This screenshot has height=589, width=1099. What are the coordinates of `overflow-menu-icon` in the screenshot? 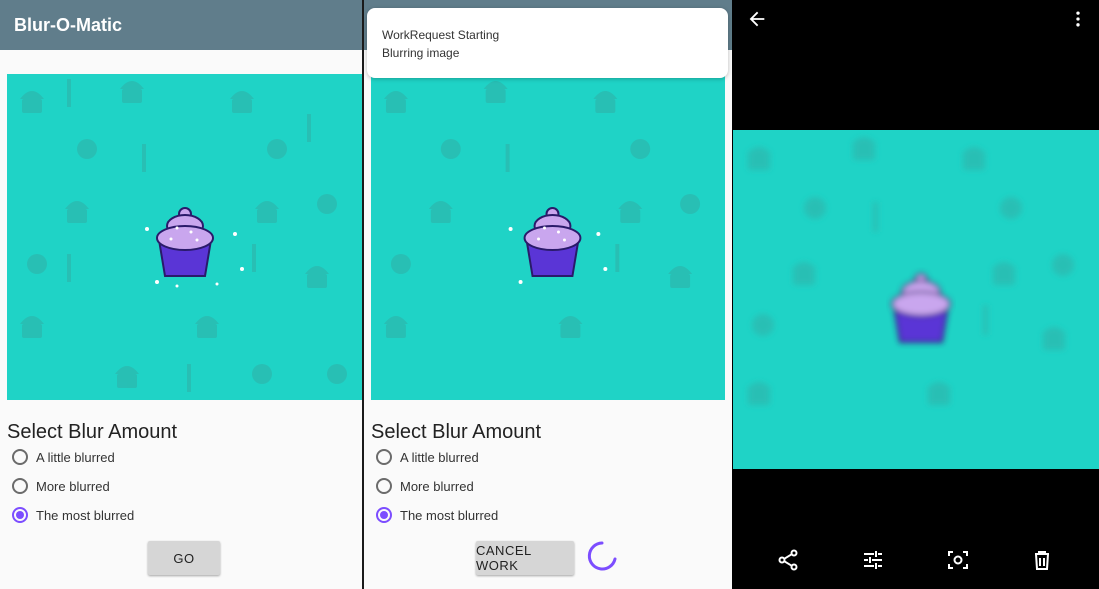 It's located at (1078, 19).